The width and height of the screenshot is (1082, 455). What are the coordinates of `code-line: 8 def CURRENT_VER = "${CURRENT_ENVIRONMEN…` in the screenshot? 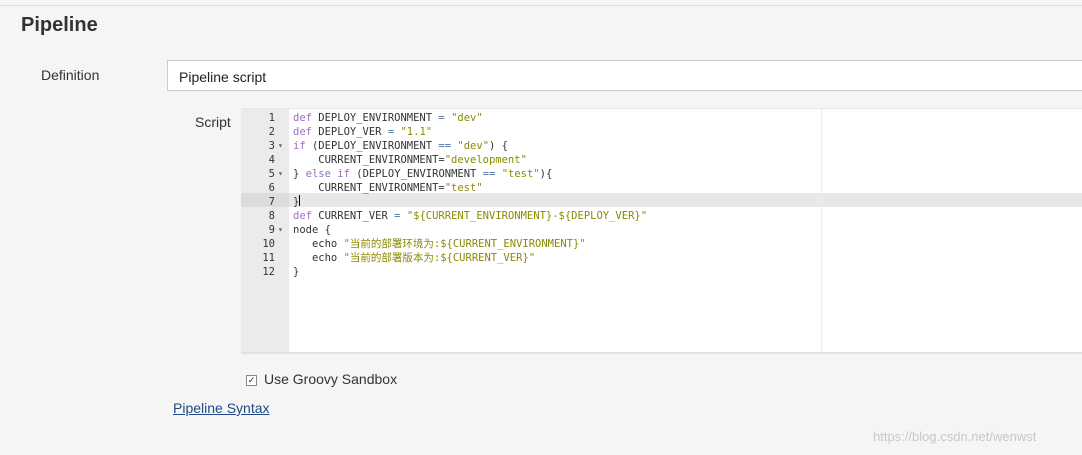 It's located at (661, 216).